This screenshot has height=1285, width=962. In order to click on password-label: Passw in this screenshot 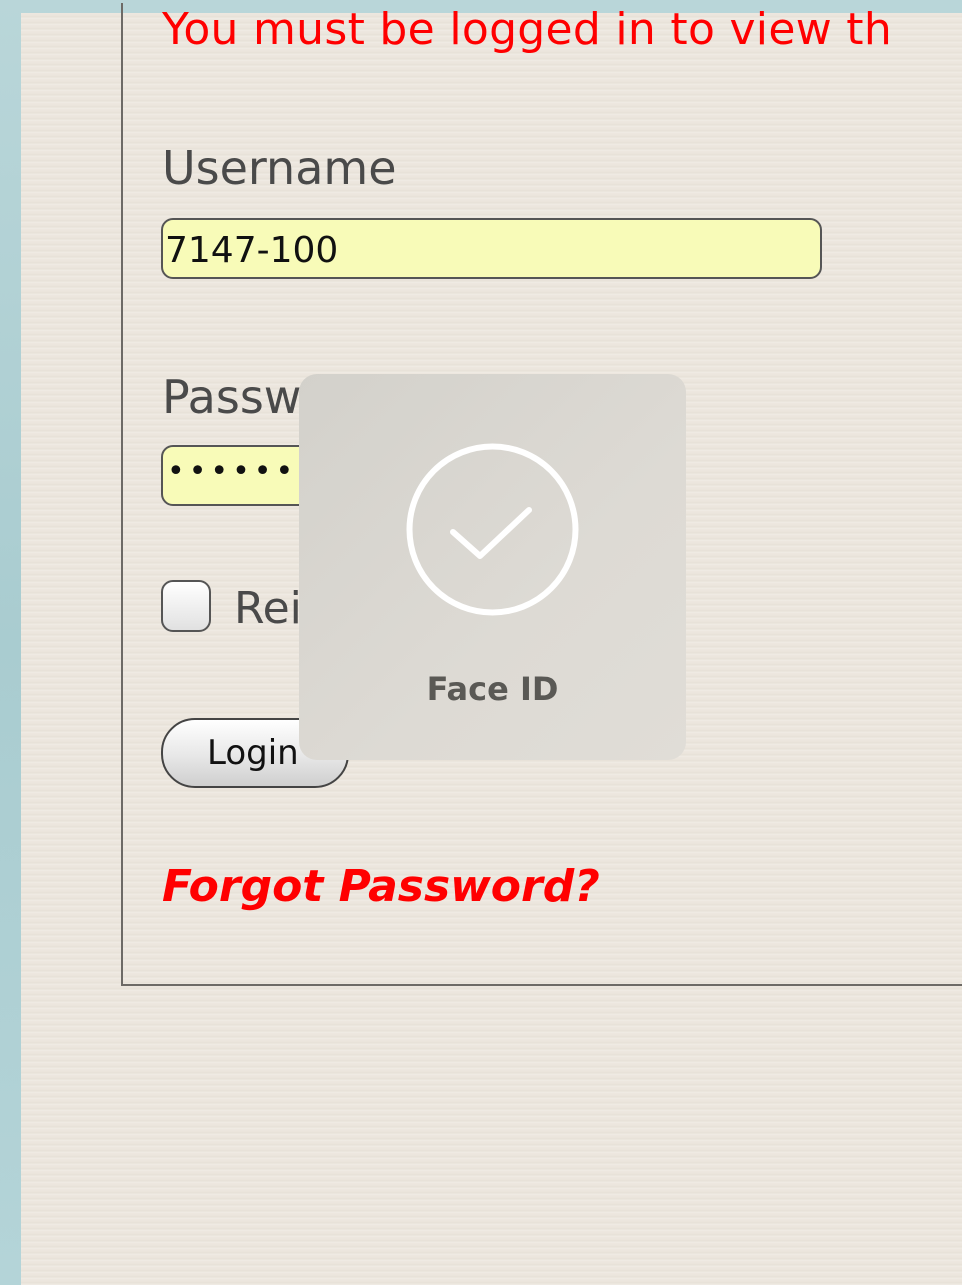, I will do `click(232, 397)`.